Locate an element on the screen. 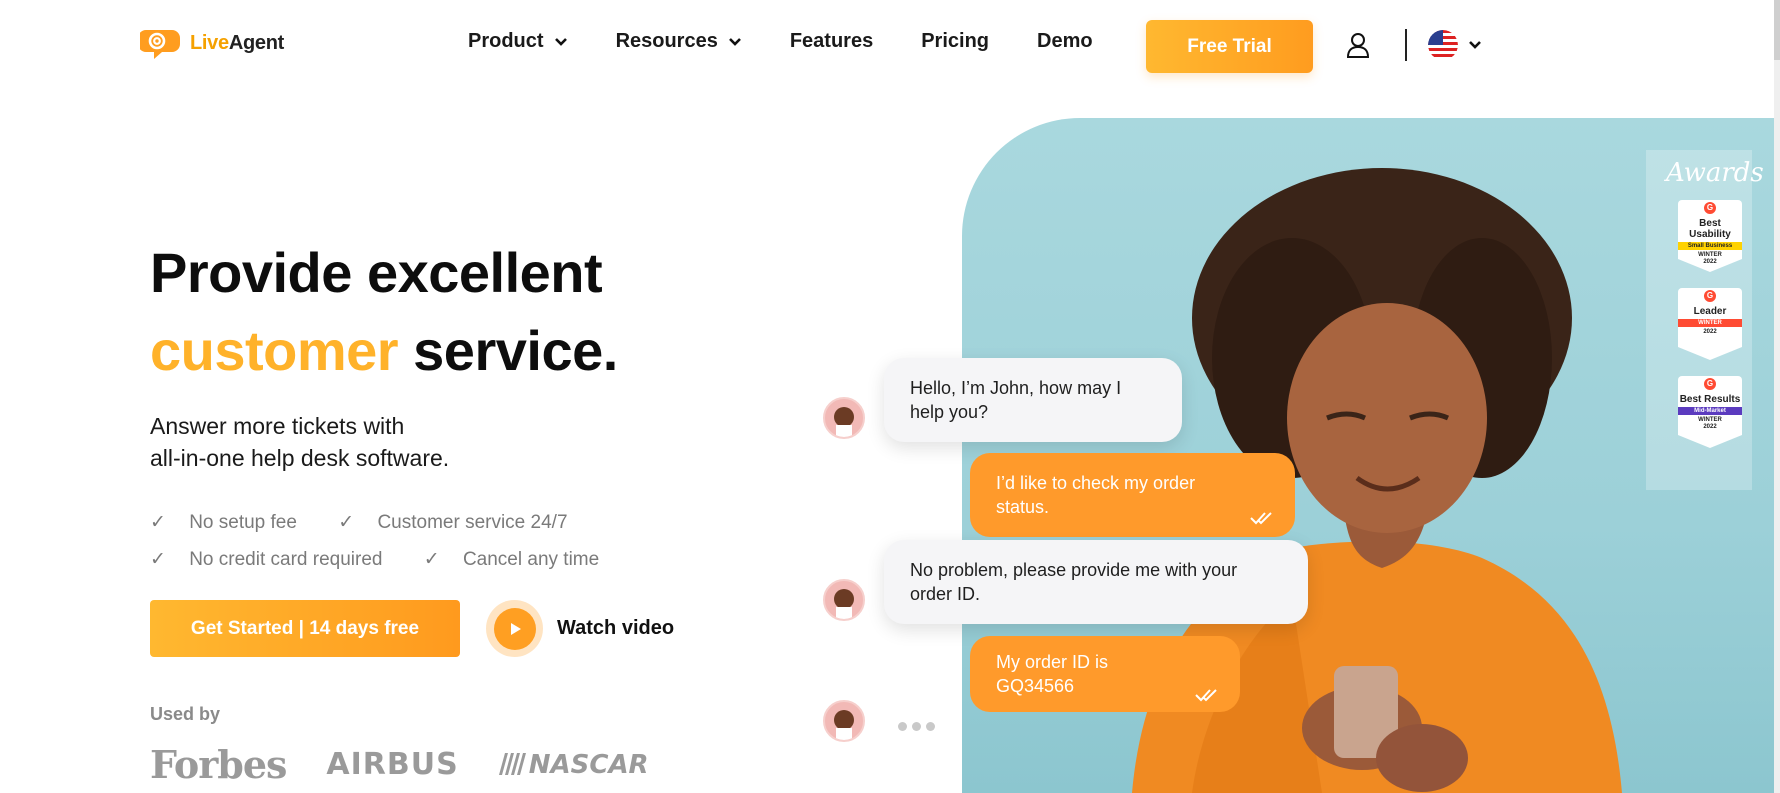 The width and height of the screenshot is (1780, 793). nascar-stripes-icon is located at coordinates (512, 763).